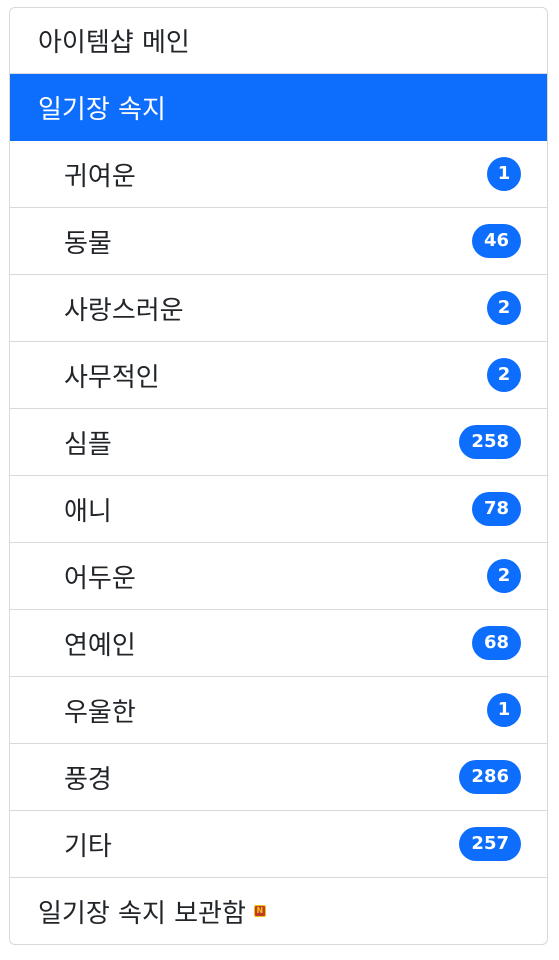  I want to click on item-shop-main-label: 아이템샵 메인, so click(114, 43).